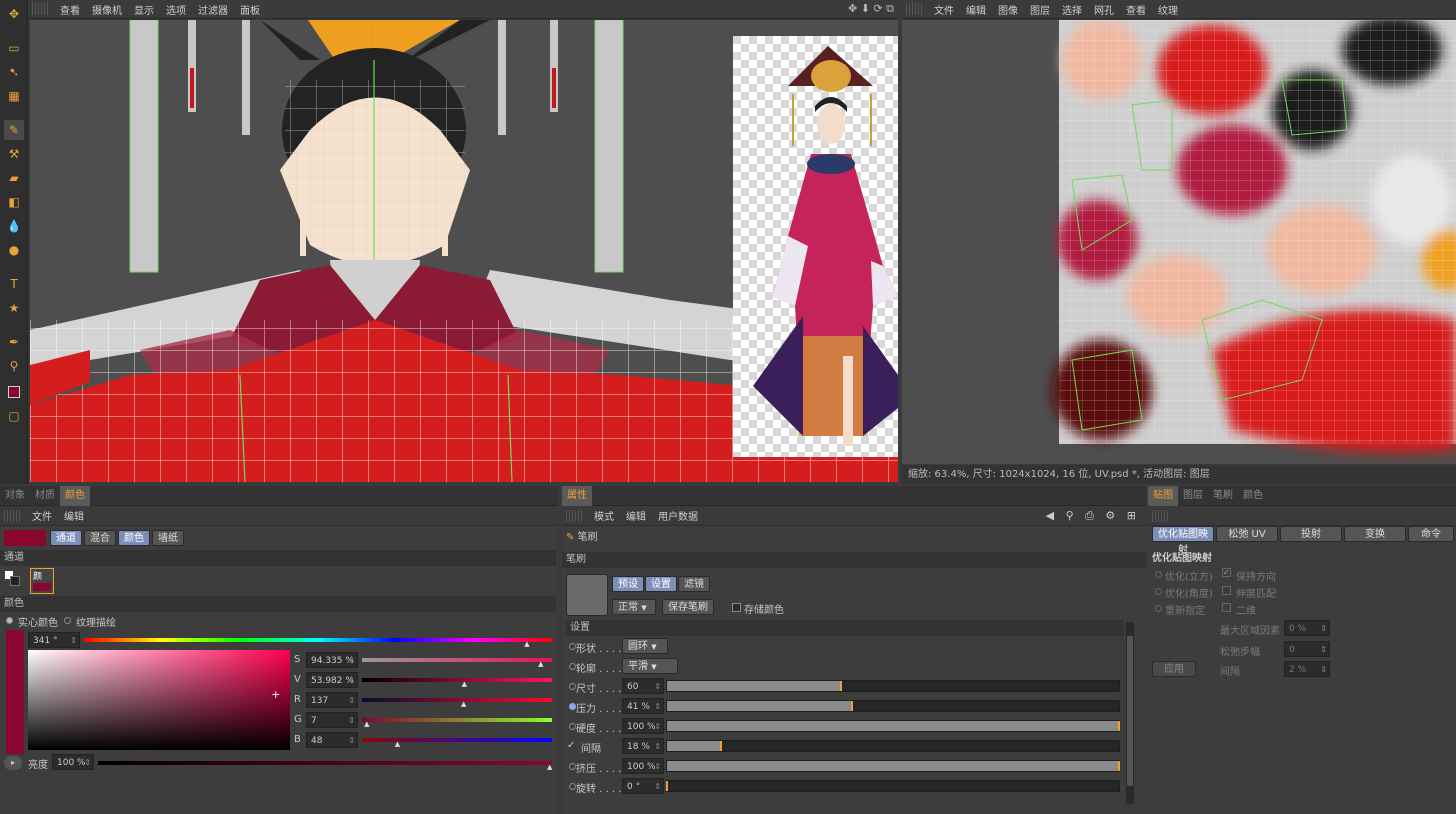  Describe the element at coordinates (457, 740) in the screenshot. I see `blue-slider` at that location.